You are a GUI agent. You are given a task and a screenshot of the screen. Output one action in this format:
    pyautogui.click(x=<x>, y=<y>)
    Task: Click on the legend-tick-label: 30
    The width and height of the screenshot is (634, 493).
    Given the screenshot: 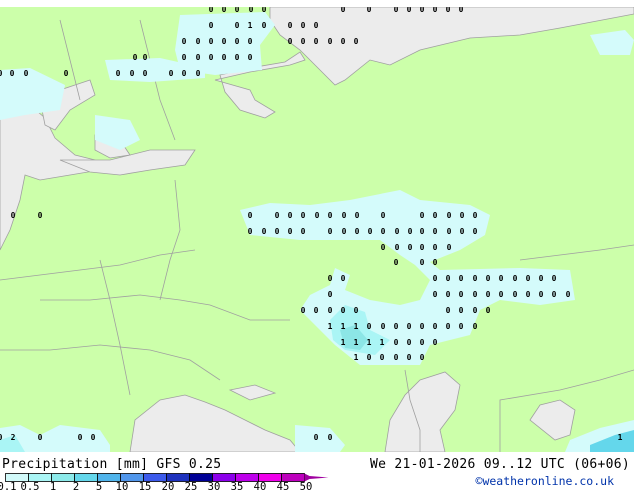 What is the action you would take?
    pyautogui.click(x=214, y=487)
    